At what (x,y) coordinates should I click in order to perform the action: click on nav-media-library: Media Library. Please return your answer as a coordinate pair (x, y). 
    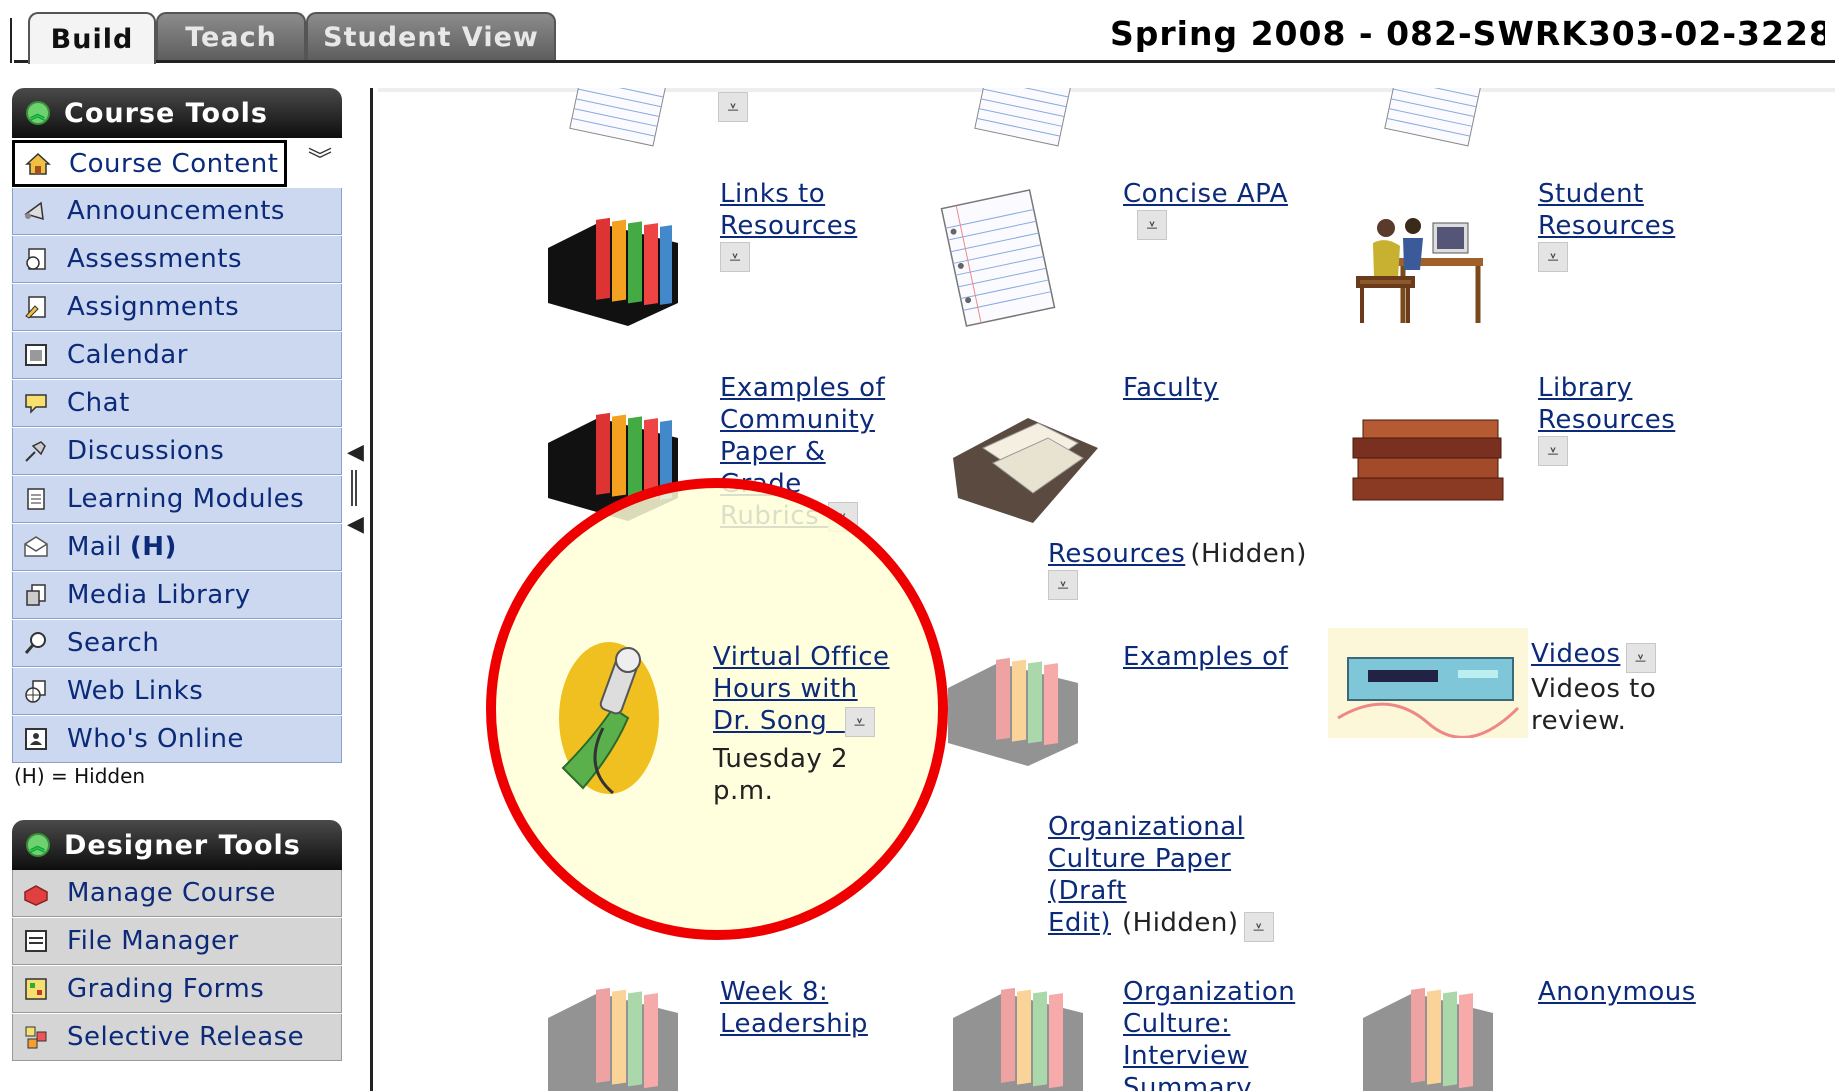
    Looking at the image, I should click on (177, 595).